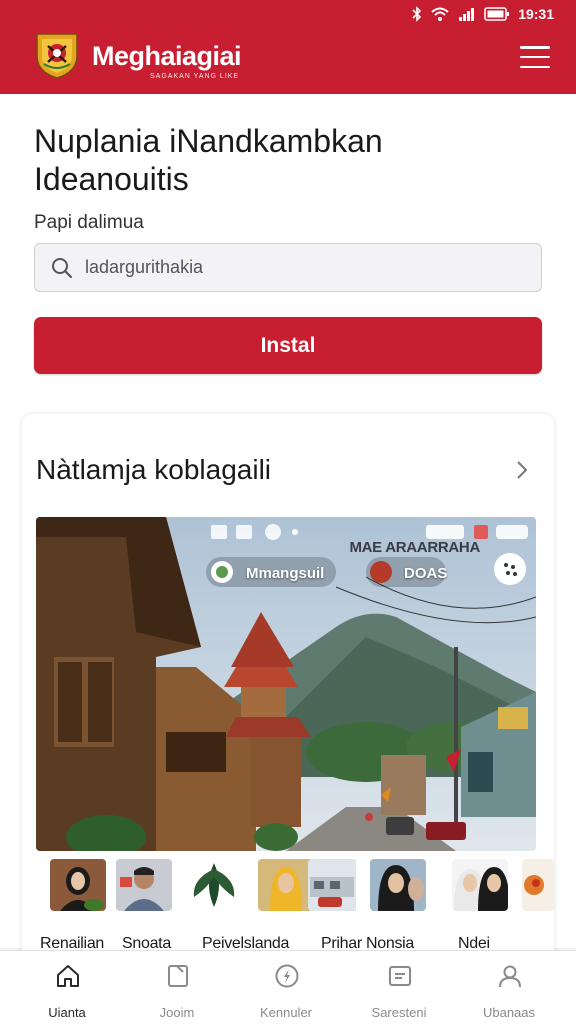 The width and height of the screenshot is (576, 1024). What do you see at coordinates (440, 14) in the screenshot?
I see `wifi-icon` at bounding box center [440, 14].